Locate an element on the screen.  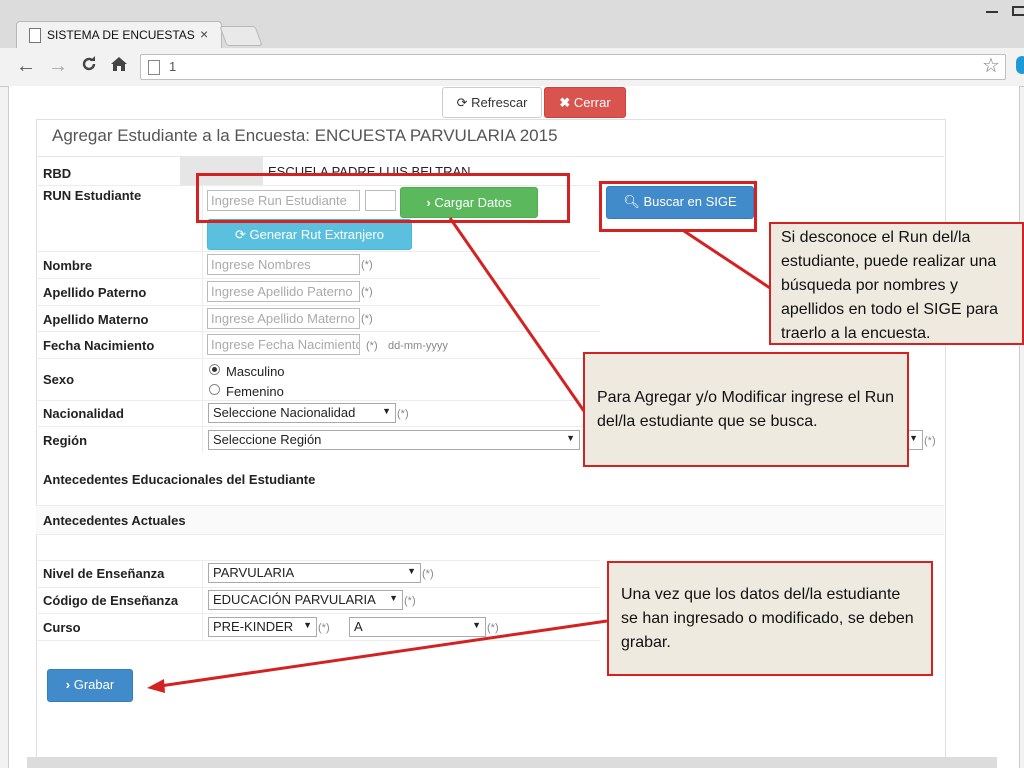
highlight-run-box is located at coordinates (383, 198).